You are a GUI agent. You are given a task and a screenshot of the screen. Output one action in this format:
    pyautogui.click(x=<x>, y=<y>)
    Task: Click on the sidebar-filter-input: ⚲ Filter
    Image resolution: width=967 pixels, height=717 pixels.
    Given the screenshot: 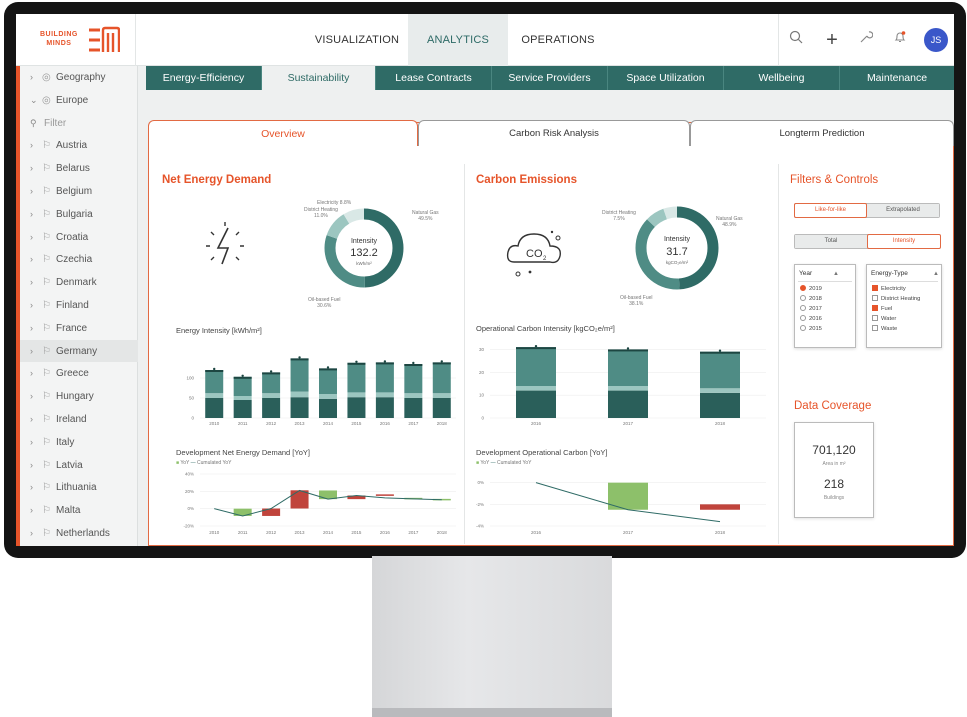 What is the action you would take?
    pyautogui.click(x=79, y=123)
    